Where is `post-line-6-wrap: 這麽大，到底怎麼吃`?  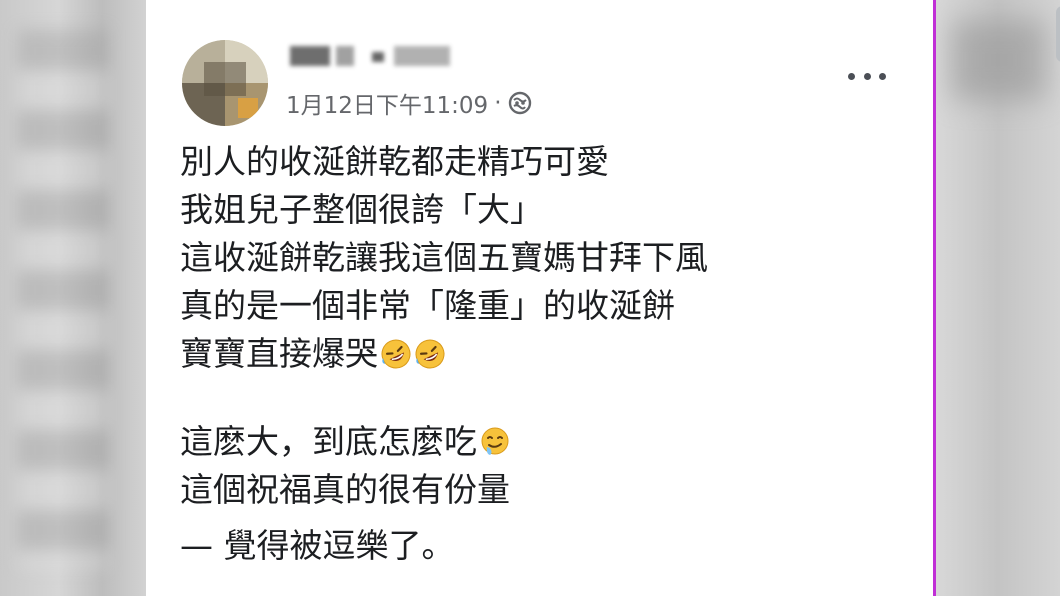
post-line-6-wrap: 這麽大，到底怎麼吃 is located at coordinates (540, 442).